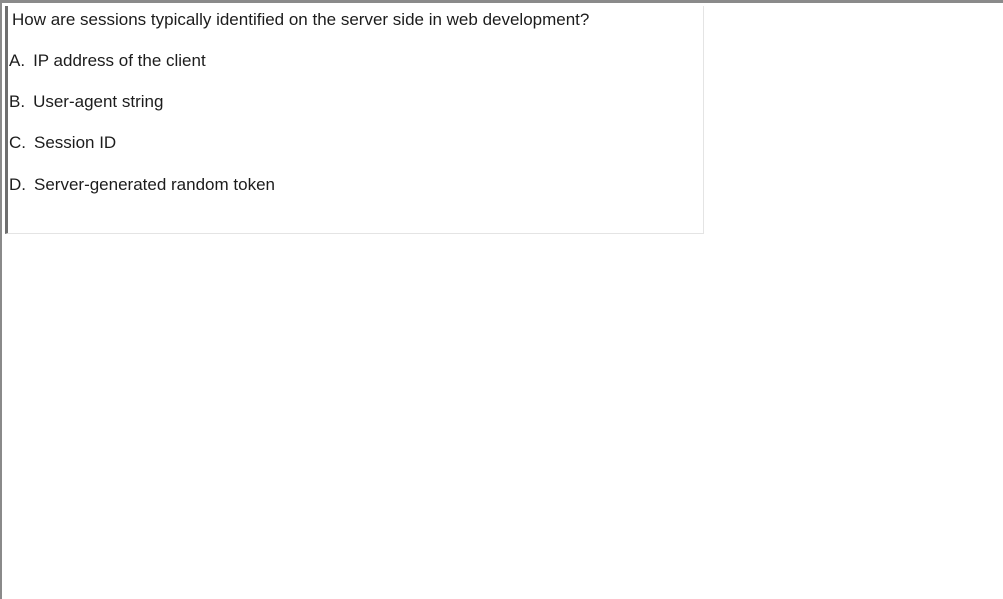 The image size is (1003, 599). Describe the element at coordinates (75, 142) in the screenshot. I see `option-c-text: Session ID` at that location.